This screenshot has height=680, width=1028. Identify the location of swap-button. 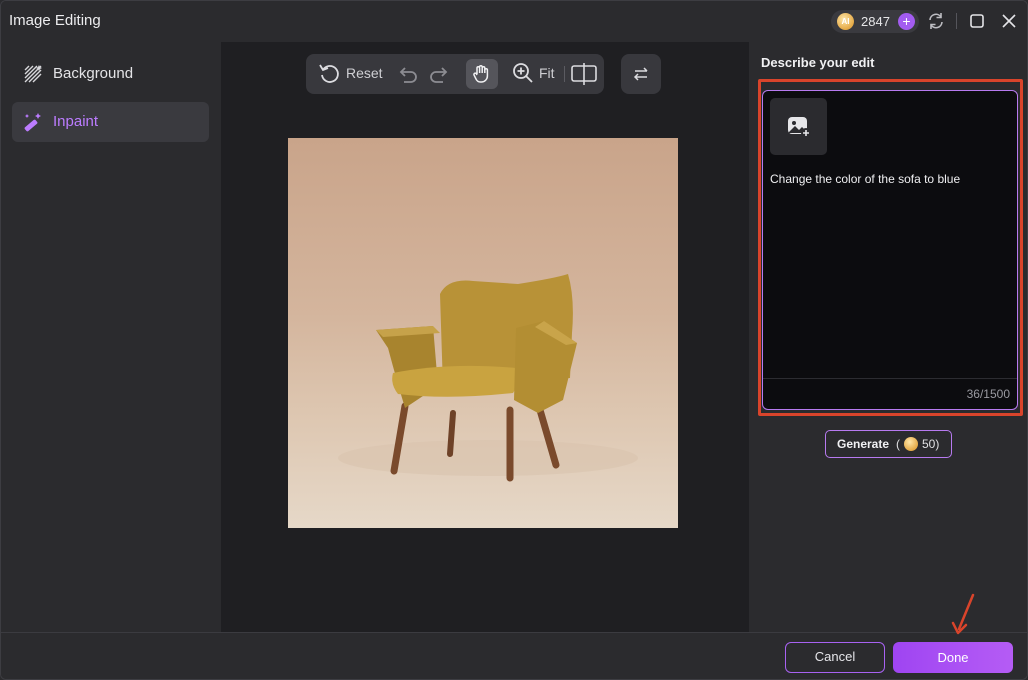
(641, 74).